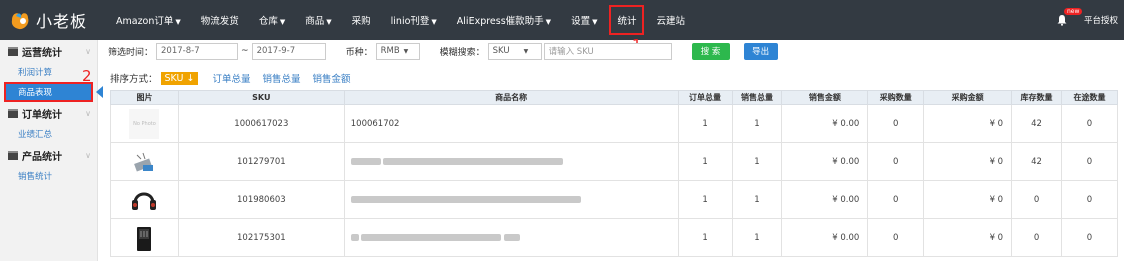 The height and width of the screenshot is (261, 1124). I want to click on sort-sales-amount: 销售金额, so click(332, 78).